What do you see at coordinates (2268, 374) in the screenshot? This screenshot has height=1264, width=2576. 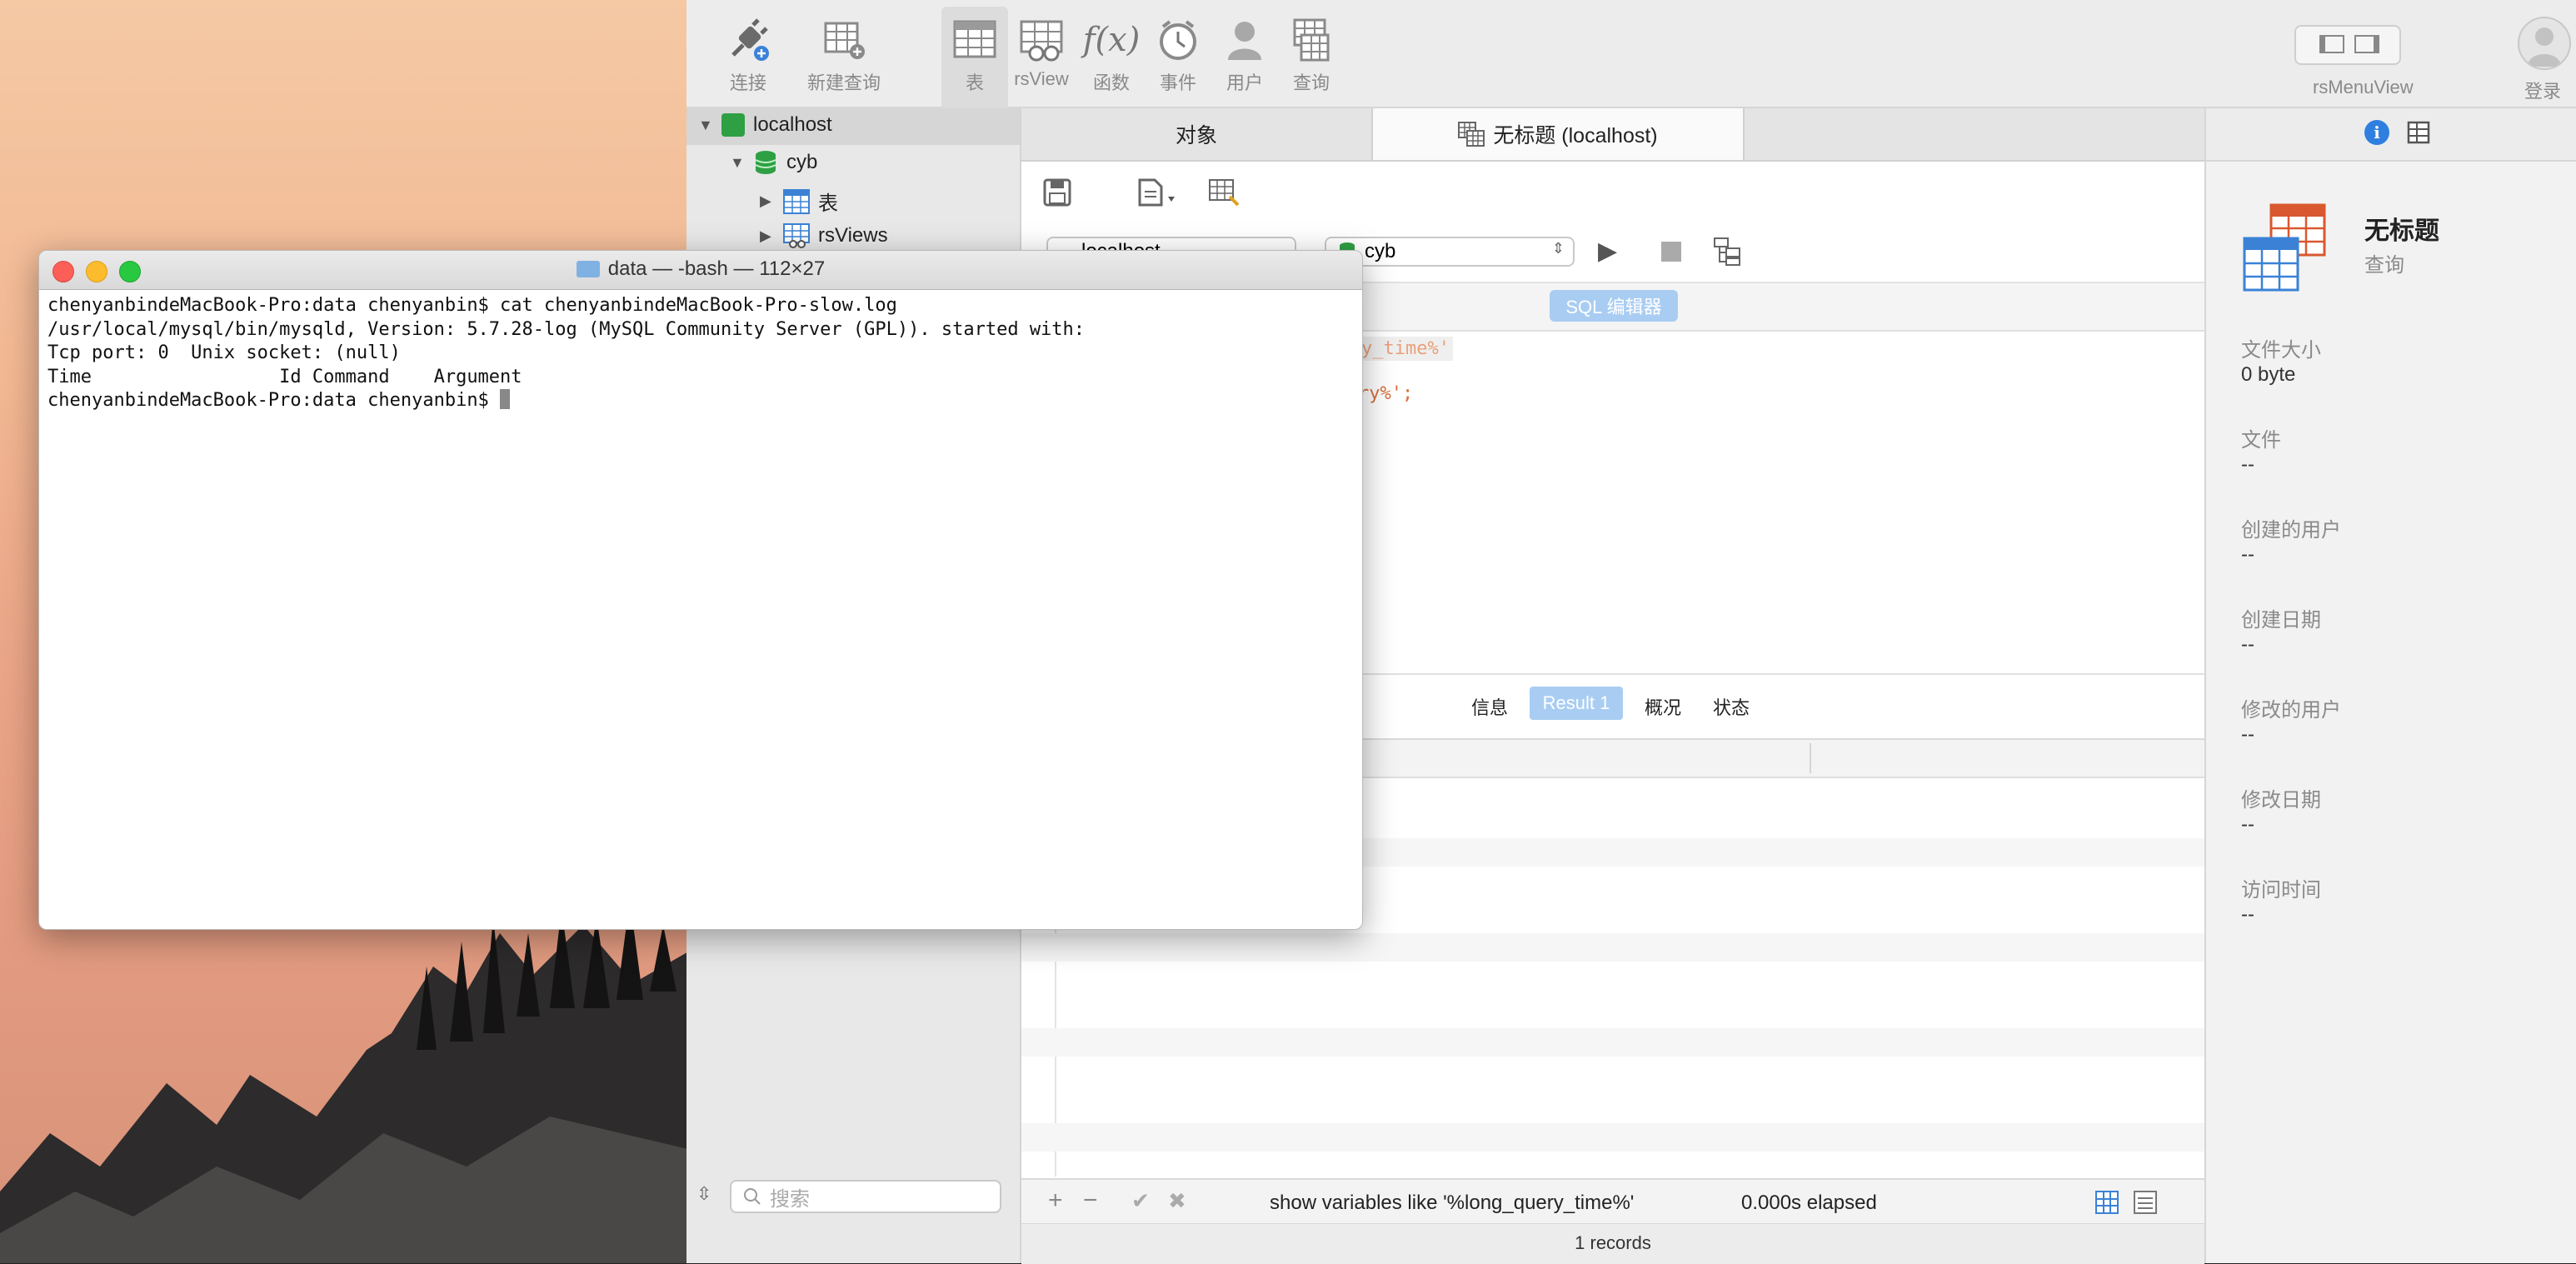 I see `info-field-value: 0 byte` at bounding box center [2268, 374].